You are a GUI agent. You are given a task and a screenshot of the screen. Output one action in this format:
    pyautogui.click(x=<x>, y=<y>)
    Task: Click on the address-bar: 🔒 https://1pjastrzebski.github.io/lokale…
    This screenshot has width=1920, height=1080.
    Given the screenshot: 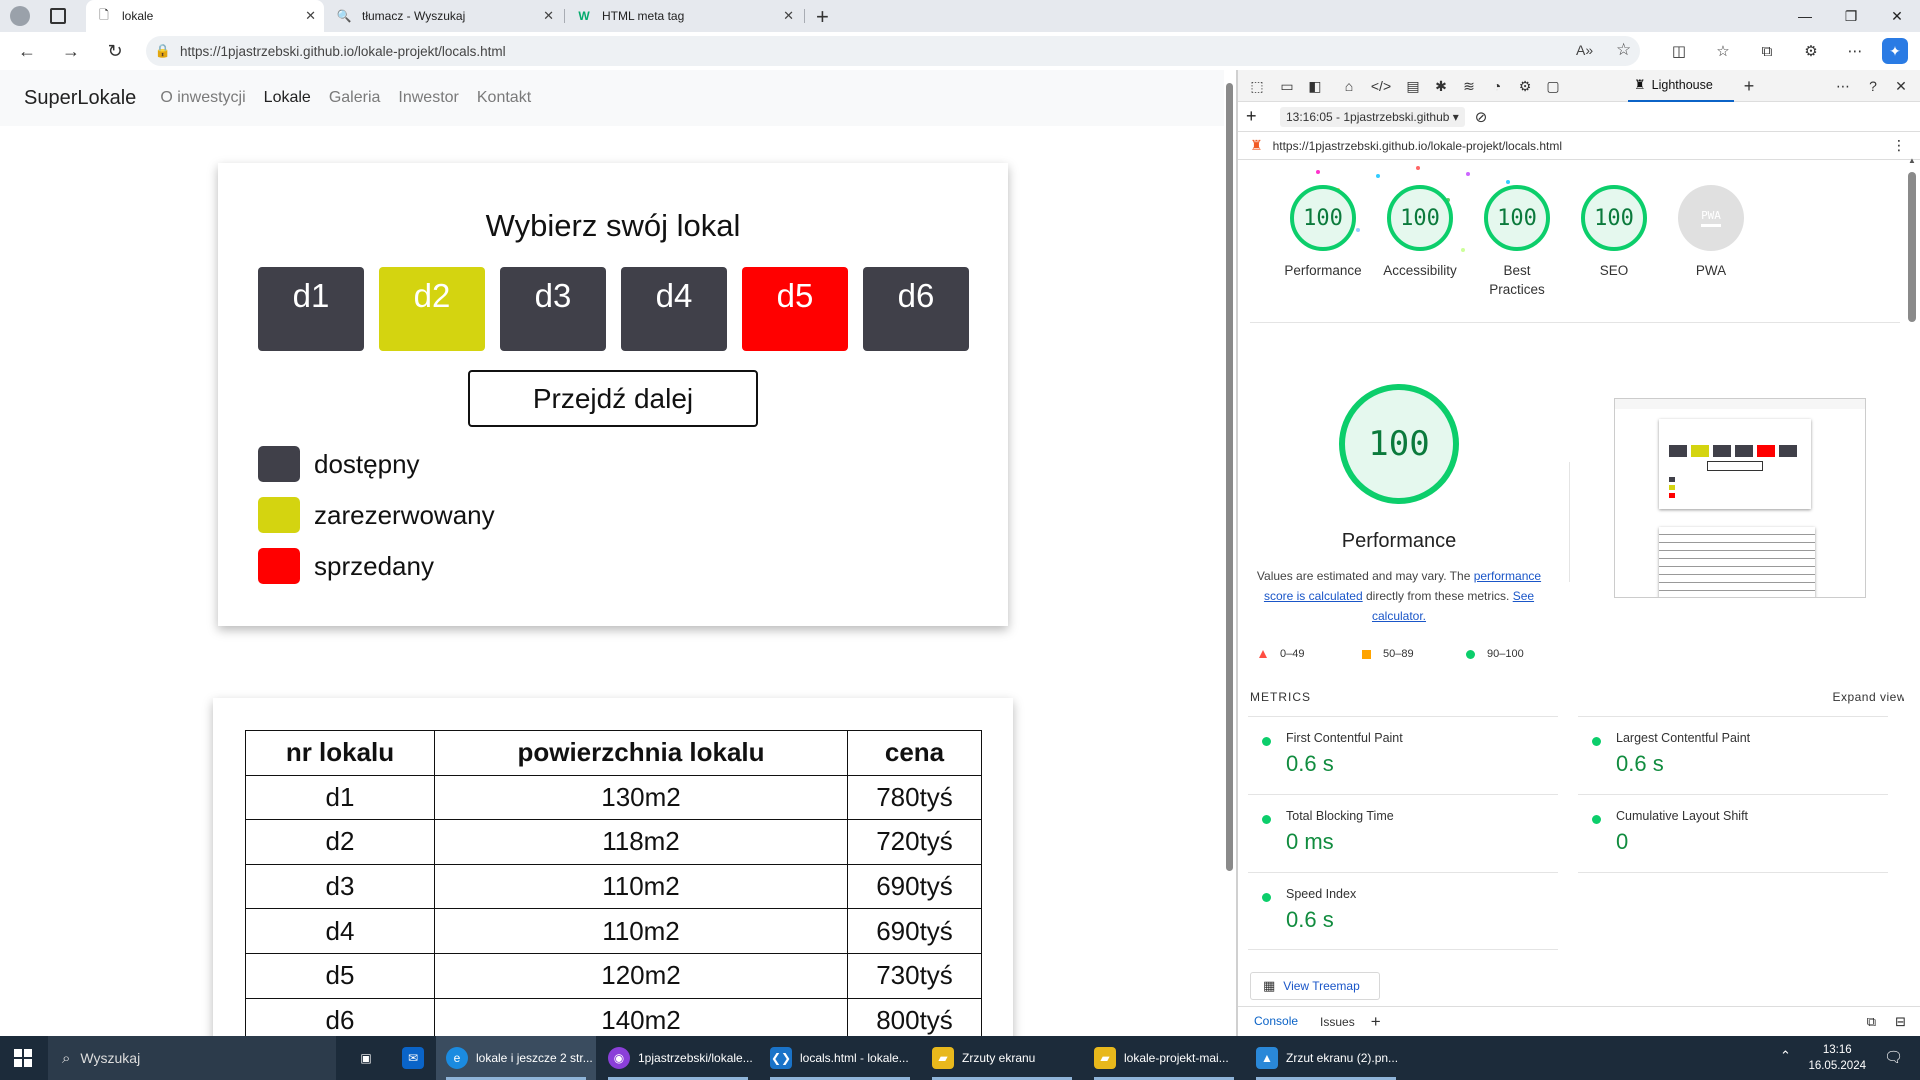 What is the action you would take?
    pyautogui.click(x=893, y=51)
    